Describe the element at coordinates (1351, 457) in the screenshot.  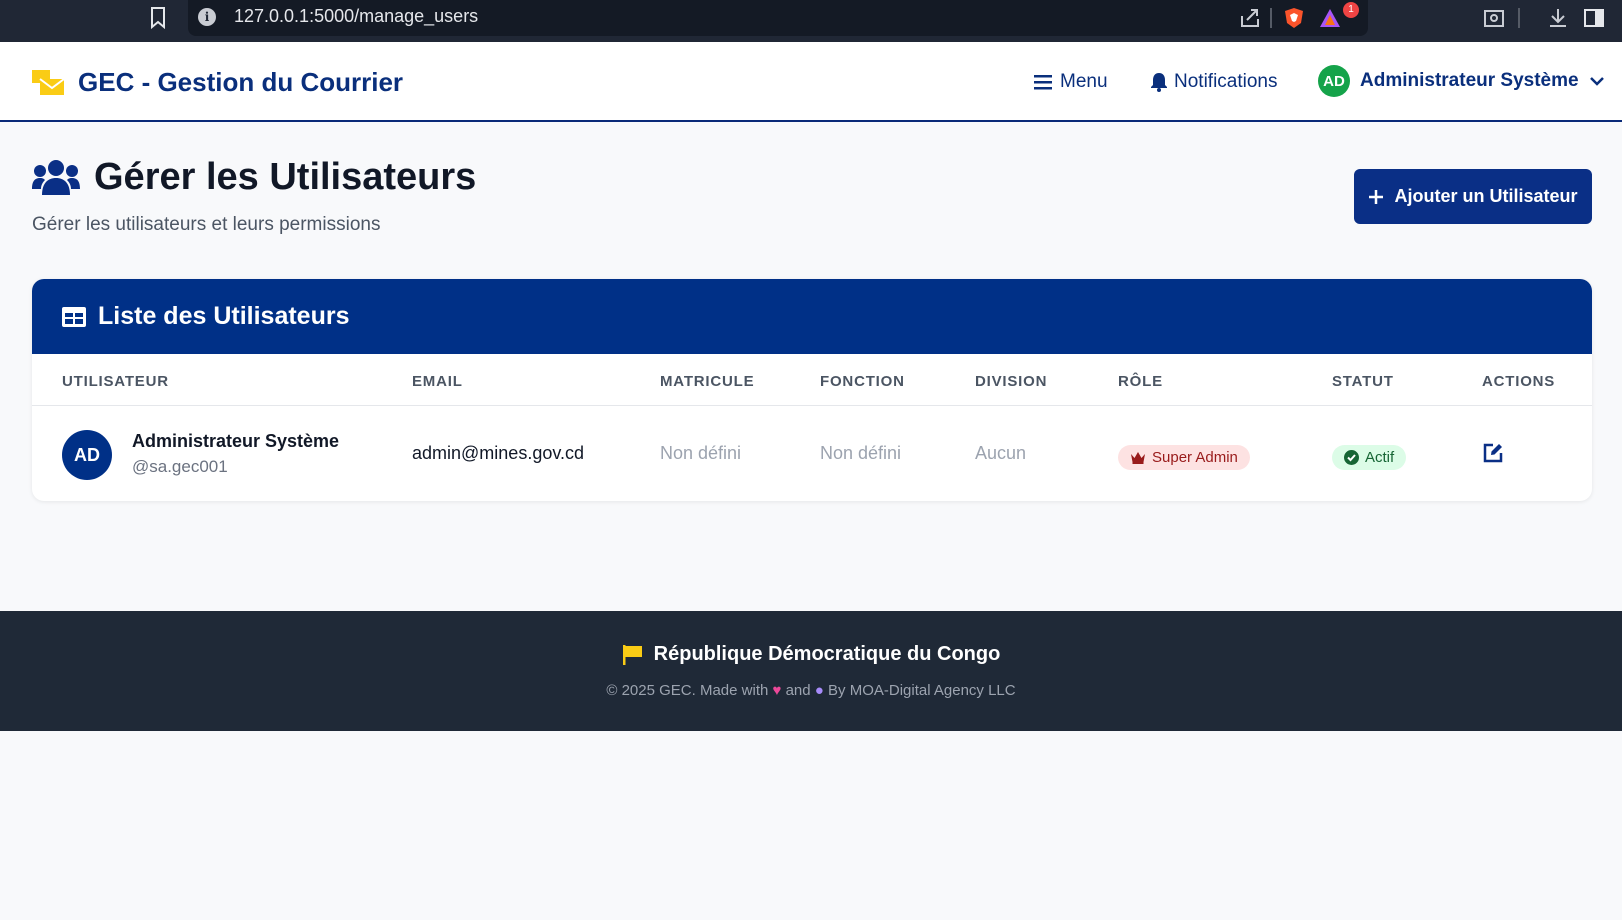
I see `check-circle-icon` at that location.